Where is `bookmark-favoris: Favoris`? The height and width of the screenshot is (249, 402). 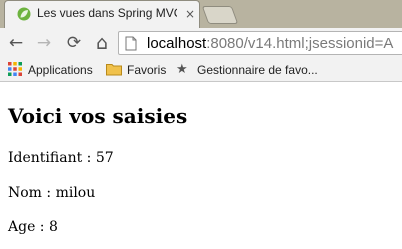 bookmark-favoris: Favoris is located at coordinates (146, 70).